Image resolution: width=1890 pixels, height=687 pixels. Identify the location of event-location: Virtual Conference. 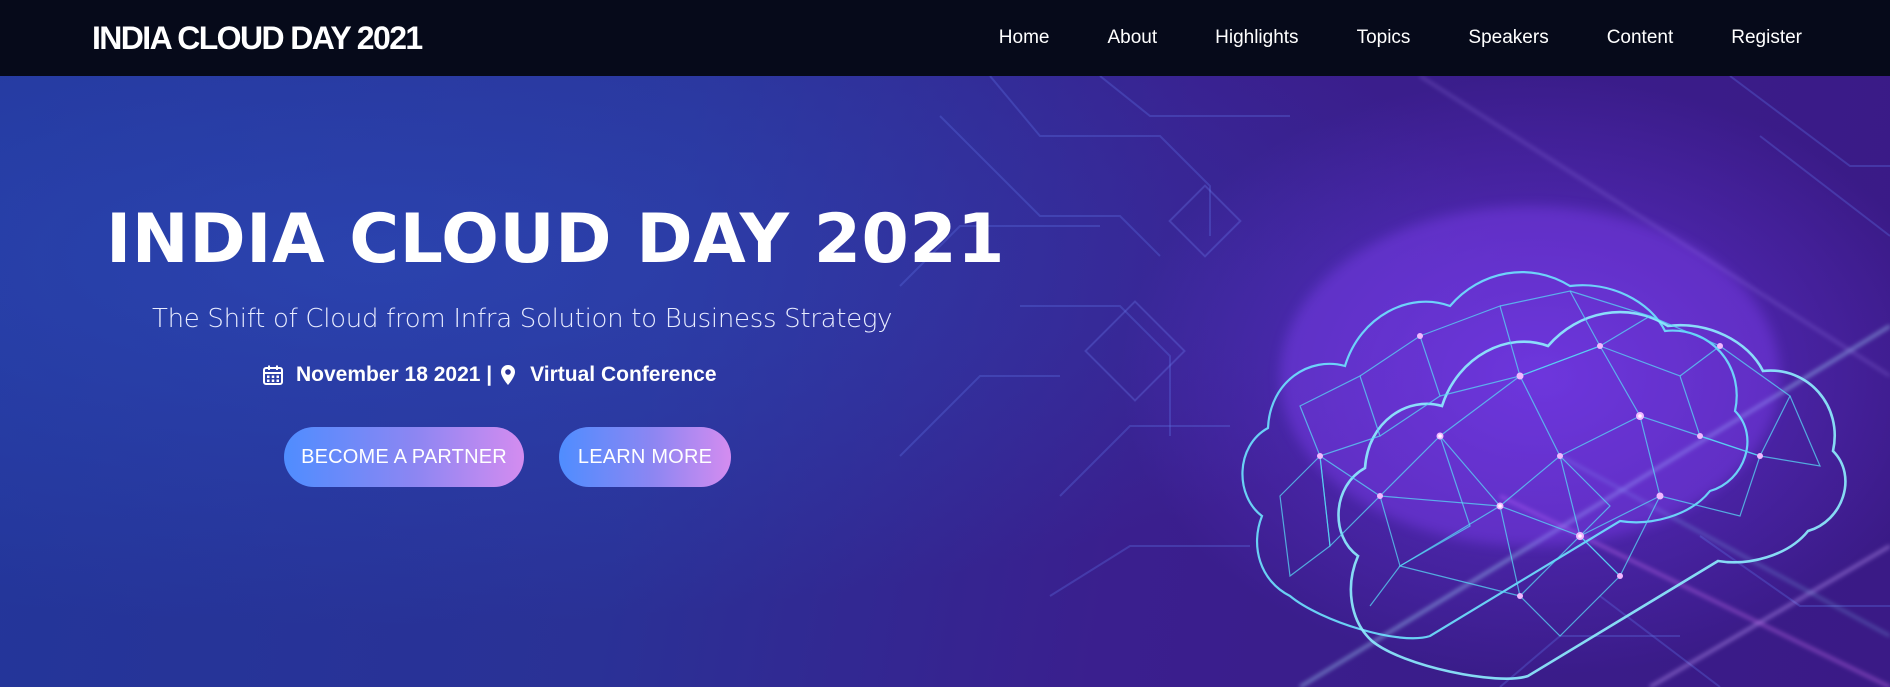
(623, 374).